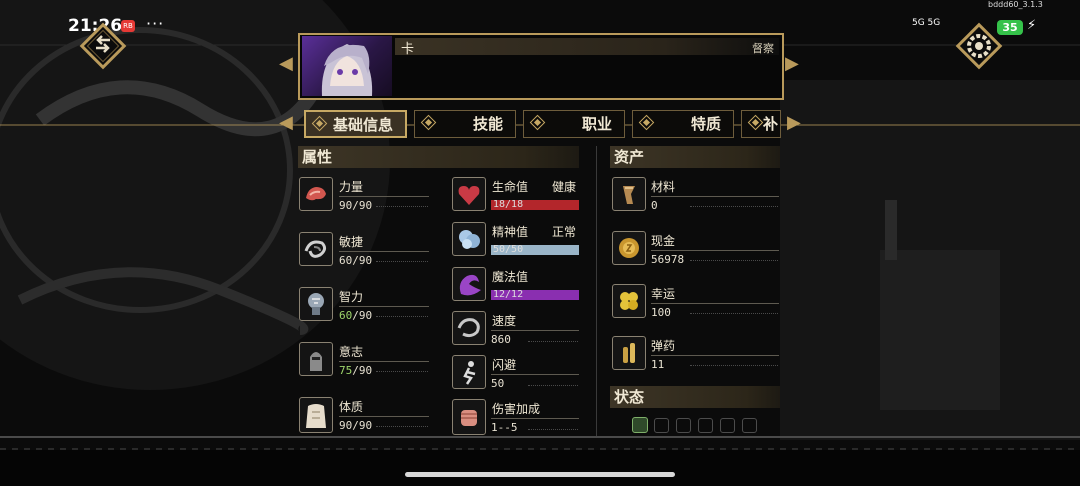 The image size is (1080, 486). I want to click on attr-agility-underline, so click(384, 251).